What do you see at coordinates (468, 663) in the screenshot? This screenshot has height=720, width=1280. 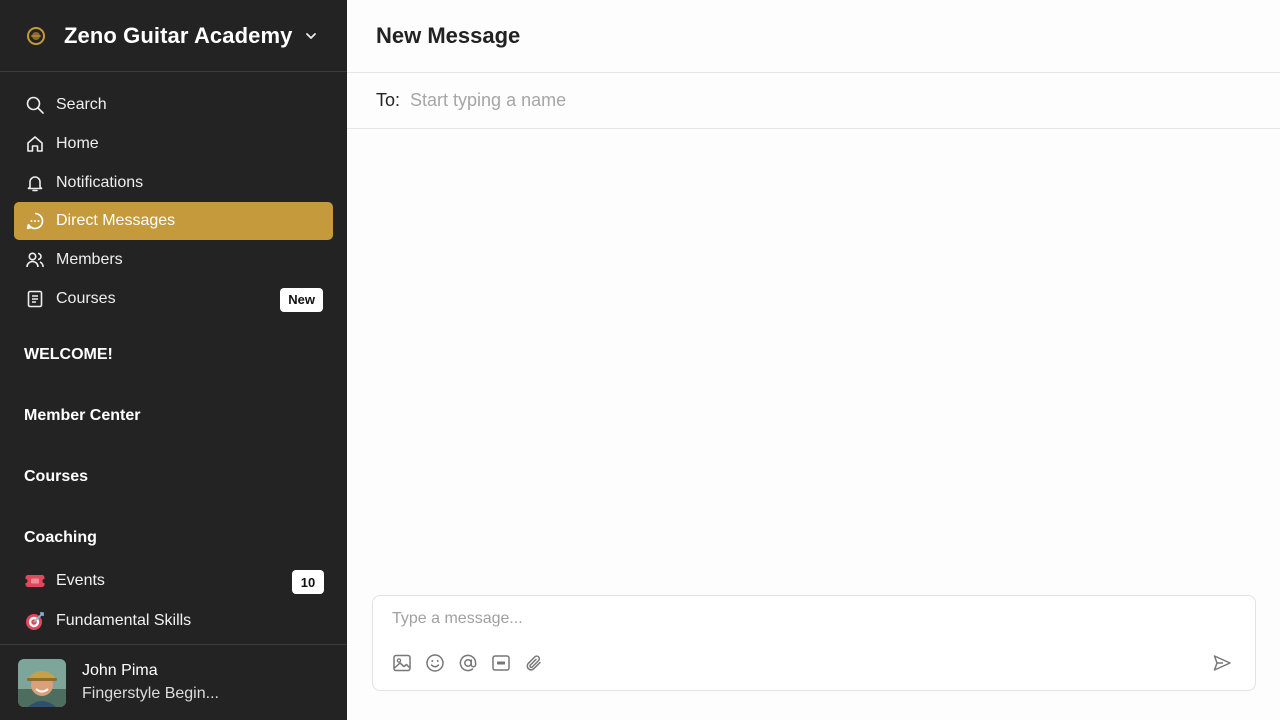 I see `mention-icon` at bounding box center [468, 663].